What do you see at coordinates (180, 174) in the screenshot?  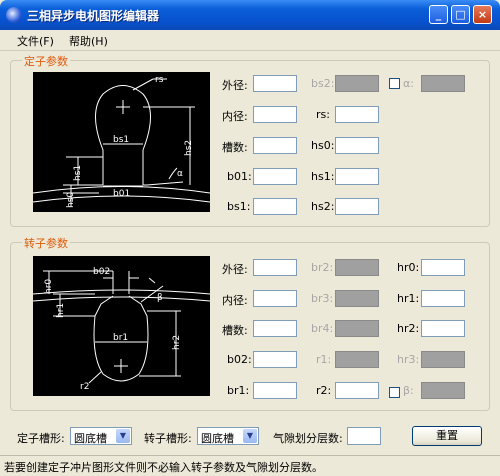 I see `stator-label-alpha: α` at bounding box center [180, 174].